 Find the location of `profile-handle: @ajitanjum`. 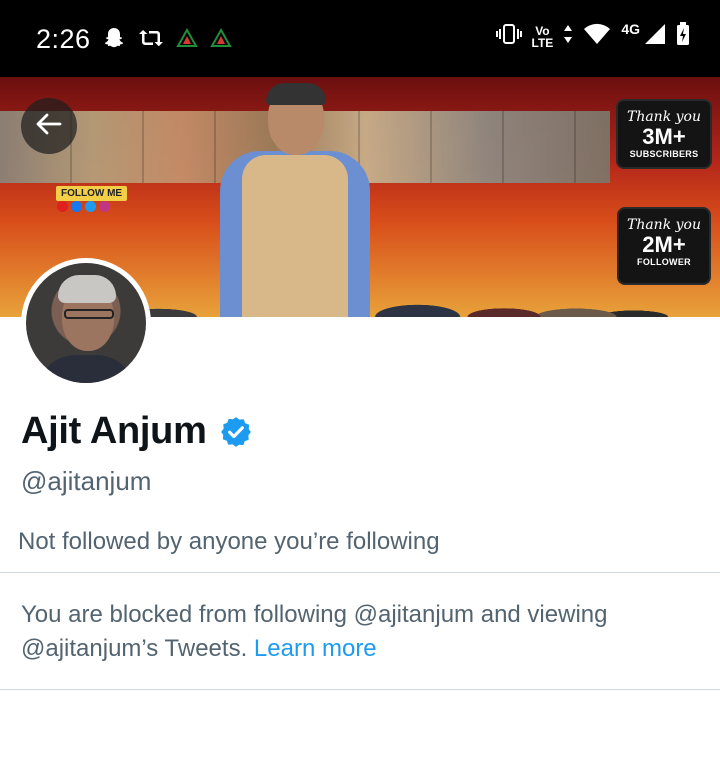

profile-handle: @ajitanjum is located at coordinates (86, 481).